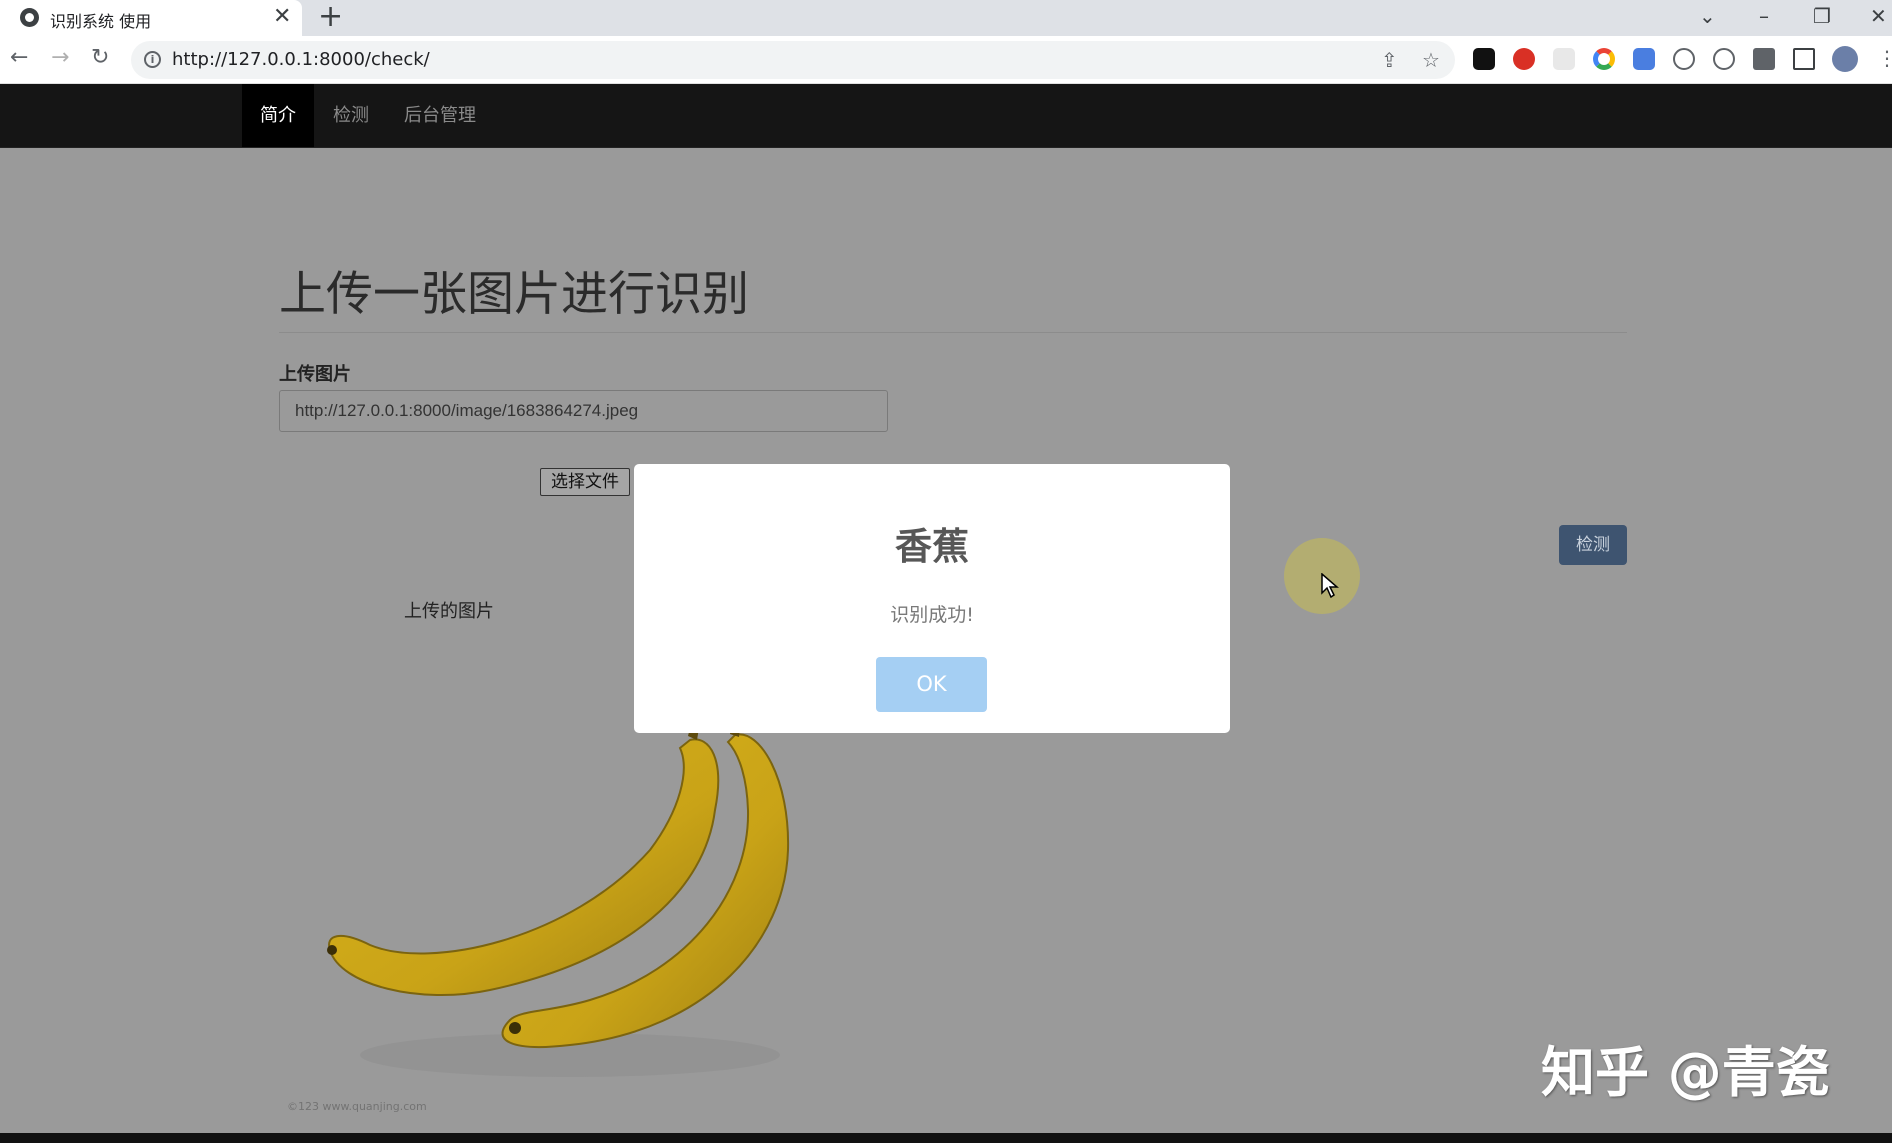  What do you see at coordinates (100, 58) in the screenshot?
I see `reload-icon: ↻` at bounding box center [100, 58].